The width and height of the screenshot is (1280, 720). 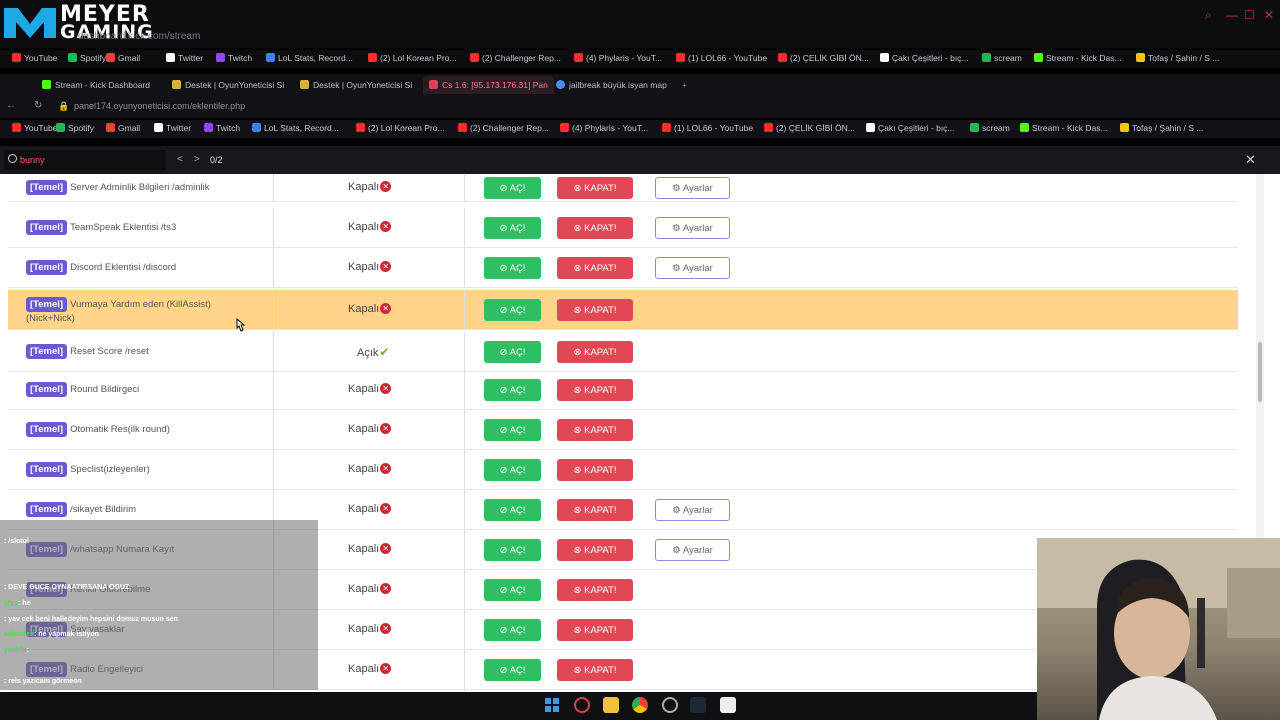 What do you see at coordinates (698, 705) in the screenshot?
I see `steam-icon` at bounding box center [698, 705].